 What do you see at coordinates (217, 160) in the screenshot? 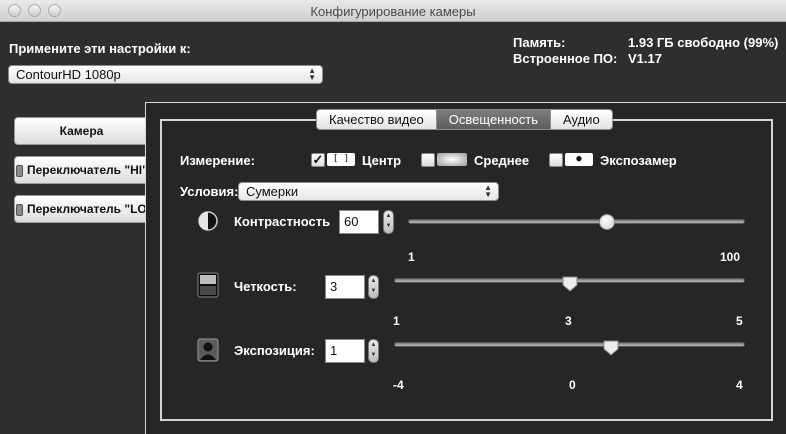
I see `metering-label: Измерение:` at bounding box center [217, 160].